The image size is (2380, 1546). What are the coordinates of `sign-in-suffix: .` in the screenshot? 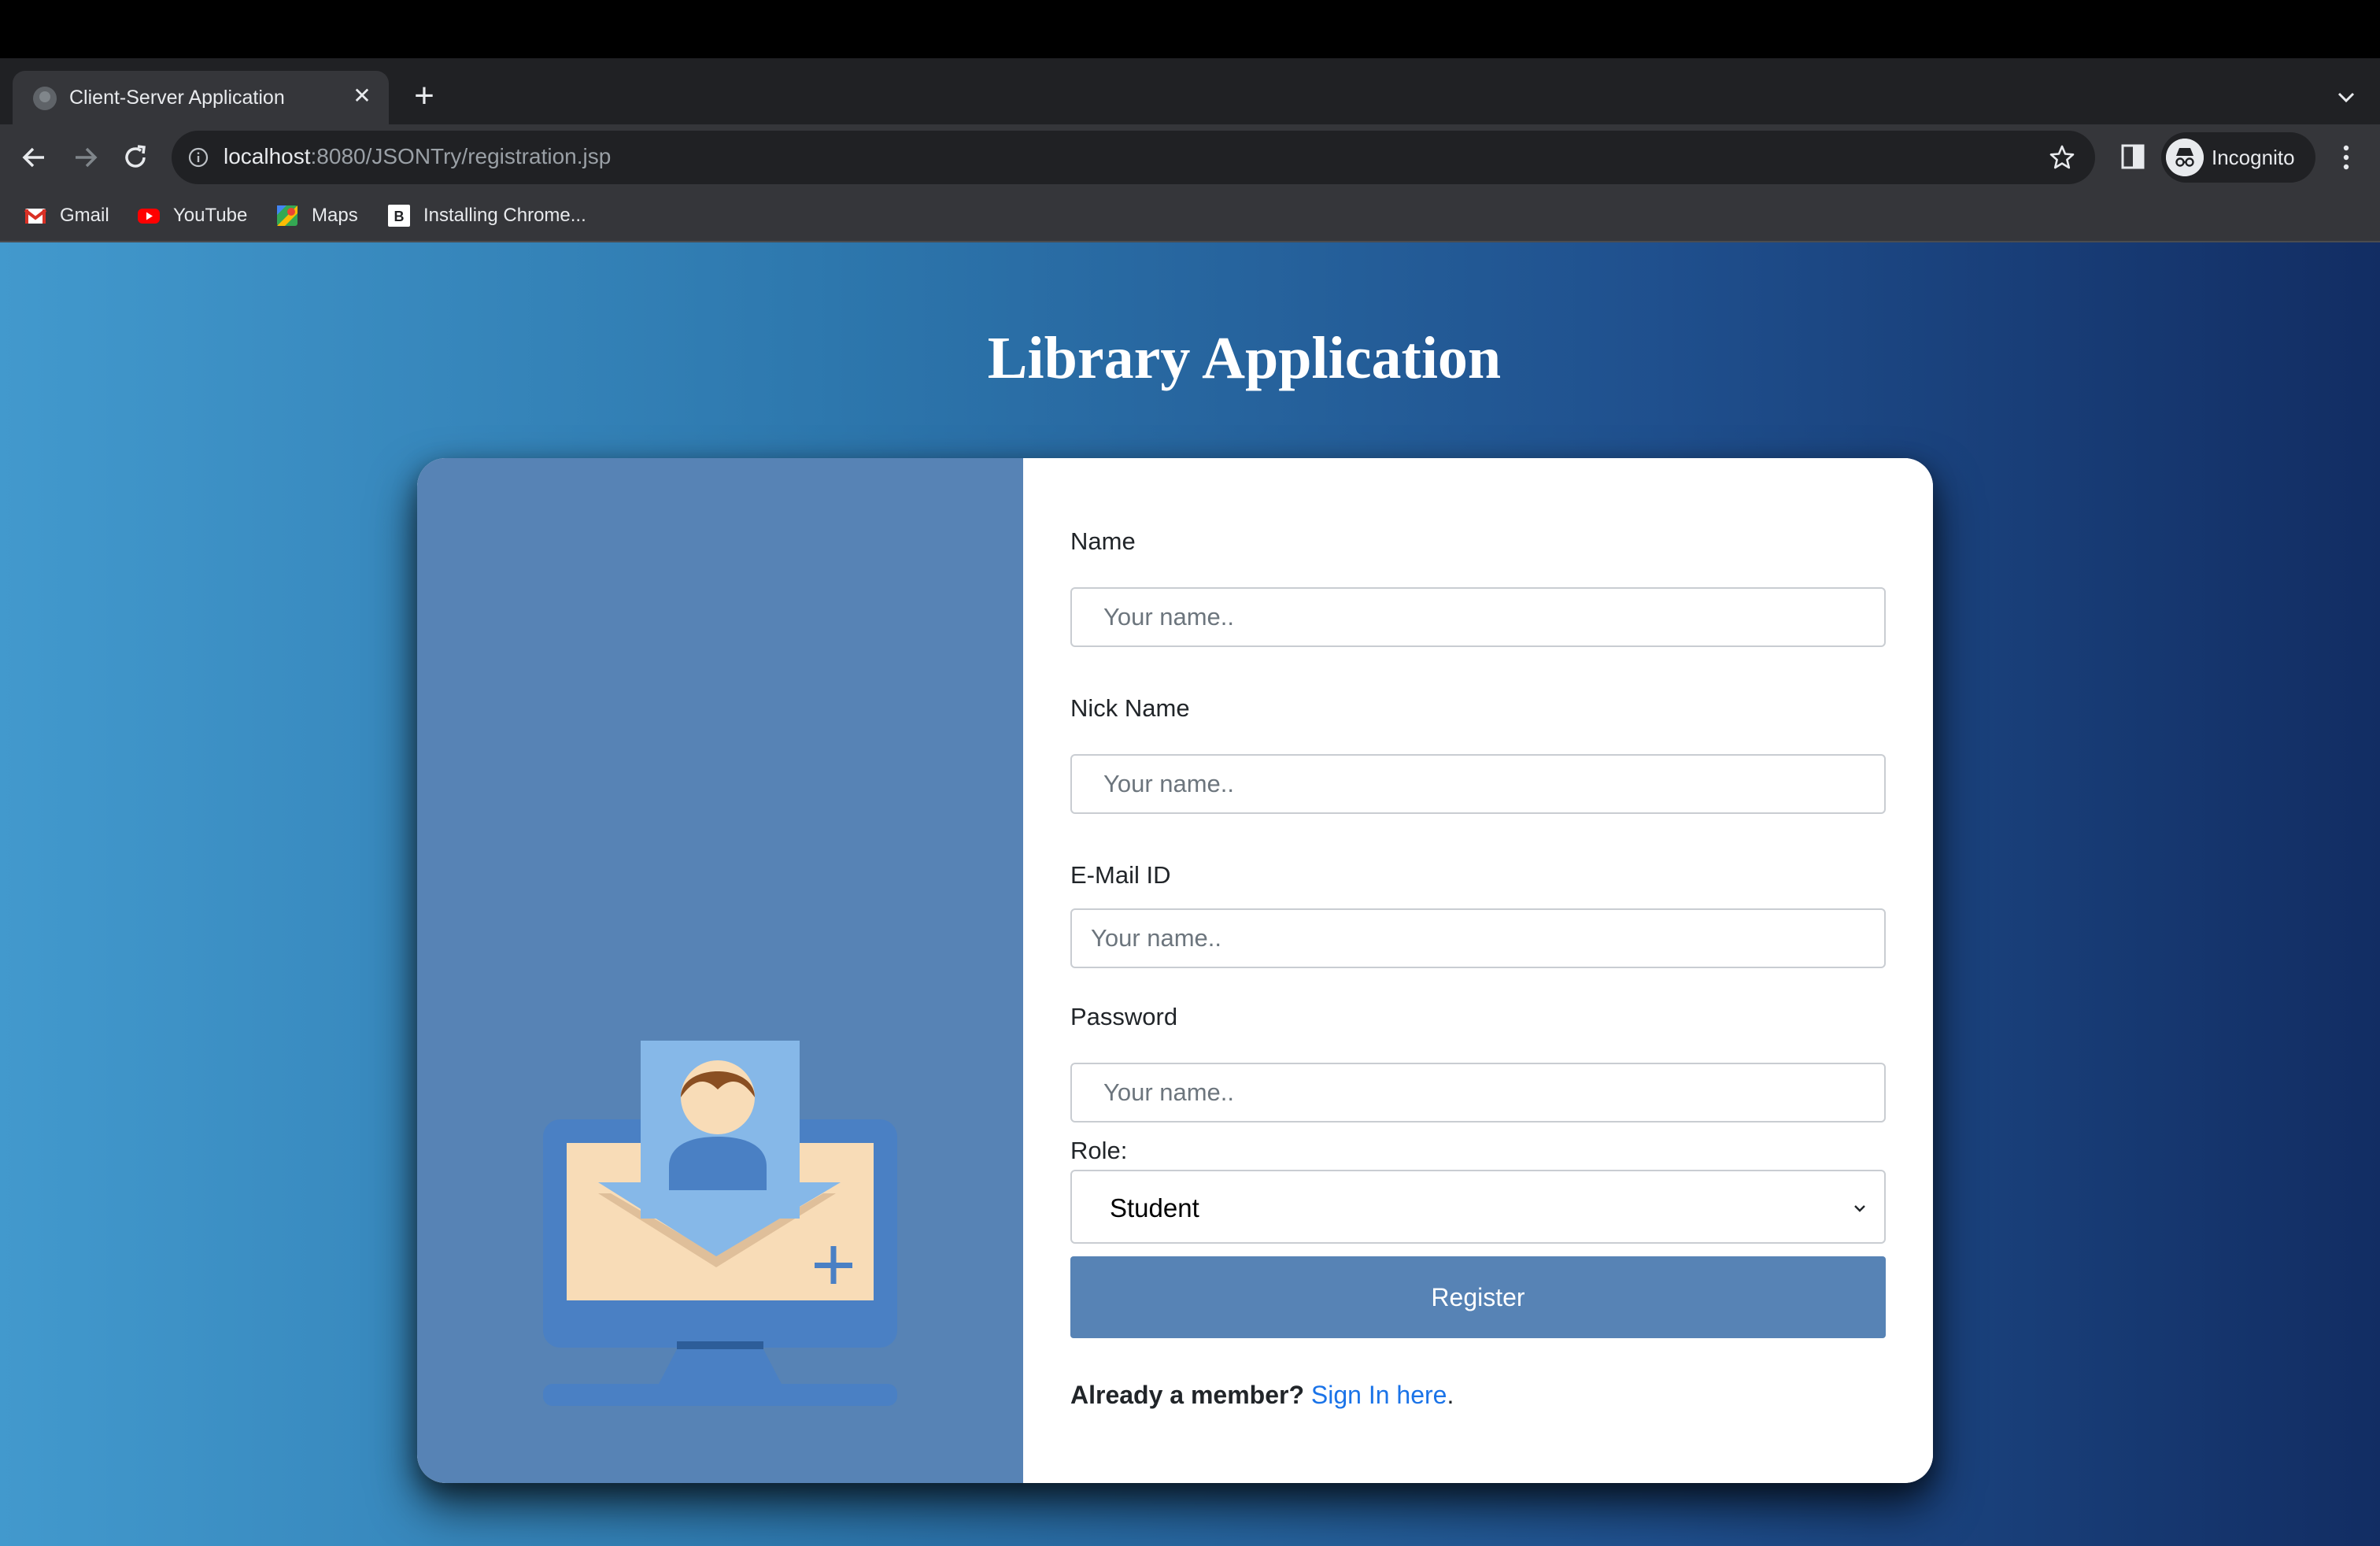 It's located at (1450, 1395).